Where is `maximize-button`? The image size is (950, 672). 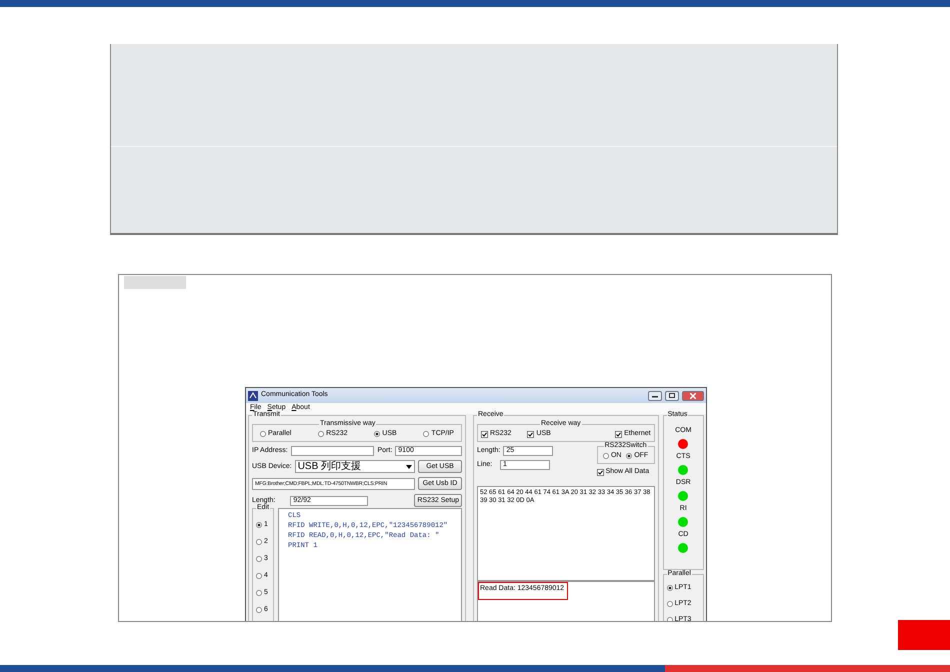 maximize-button is located at coordinates (672, 395).